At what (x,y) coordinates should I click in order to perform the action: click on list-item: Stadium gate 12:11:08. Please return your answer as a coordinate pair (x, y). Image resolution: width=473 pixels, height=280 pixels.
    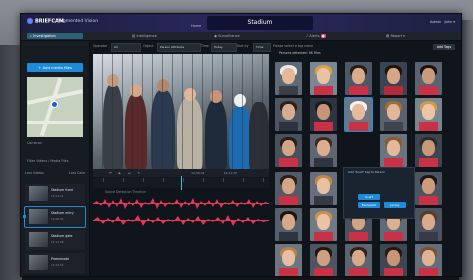
    Looking at the image, I should click on (55, 240).